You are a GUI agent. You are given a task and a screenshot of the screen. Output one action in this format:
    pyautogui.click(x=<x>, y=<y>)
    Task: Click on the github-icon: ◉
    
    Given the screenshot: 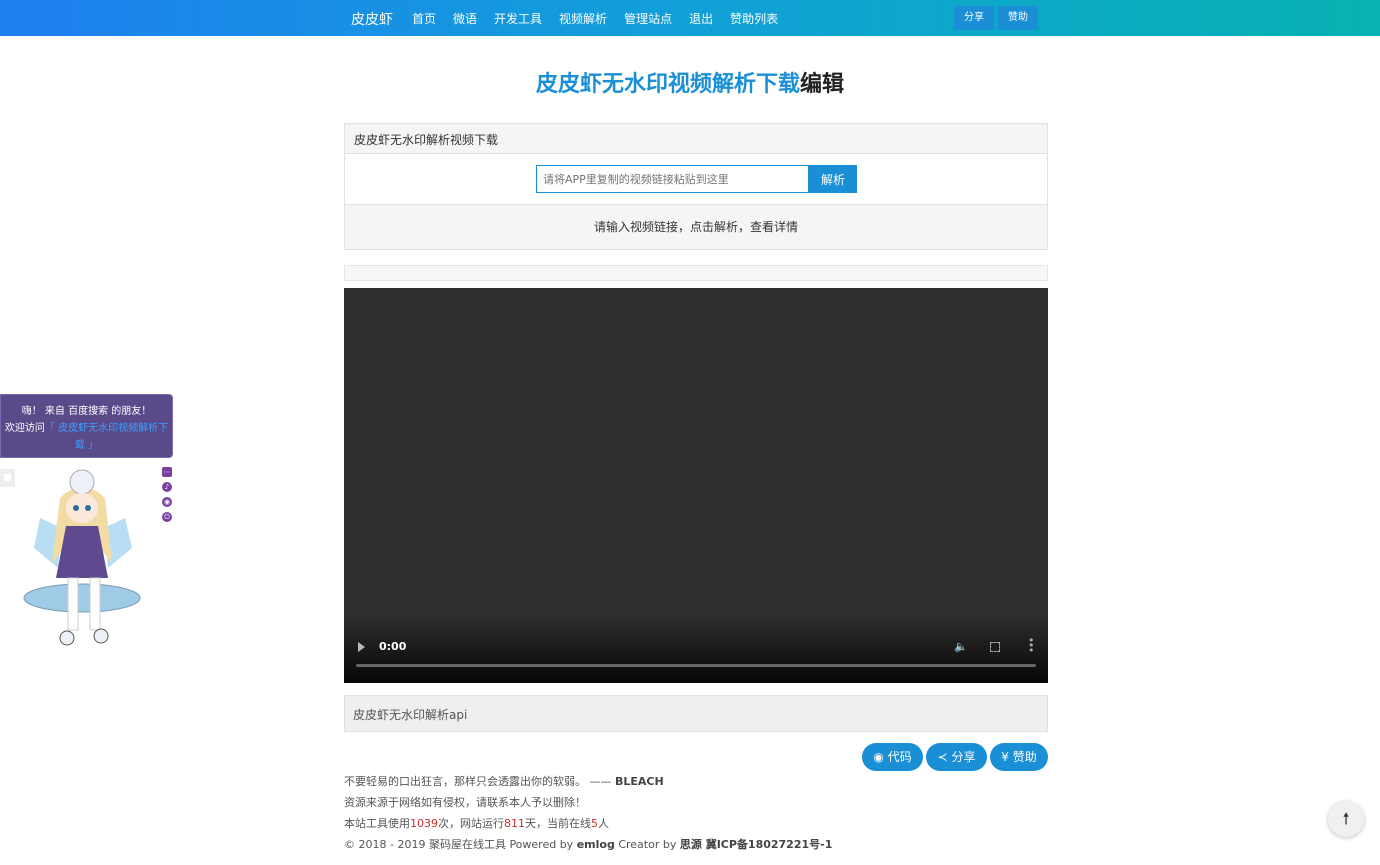 What is the action you would take?
    pyautogui.click(x=878, y=757)
    